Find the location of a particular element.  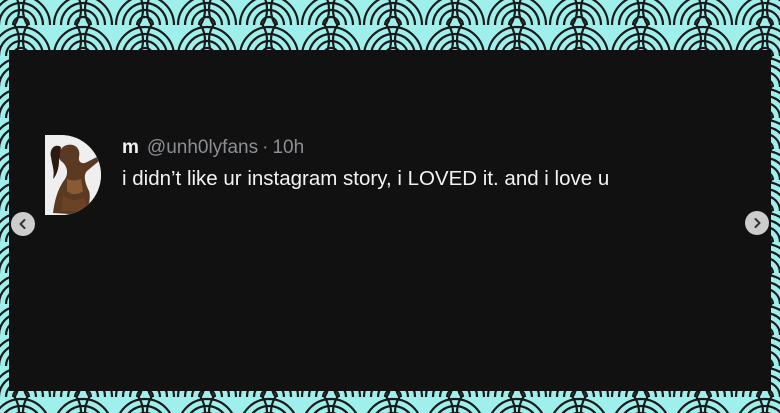

avatar is located at coordinates (73, 175).